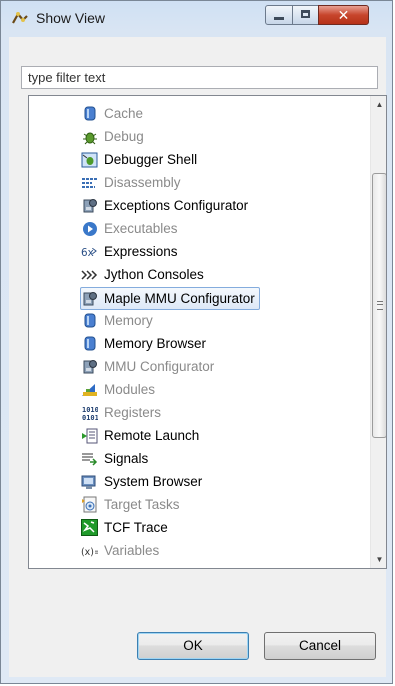 This screenshot has width=395, height=686. I want to click on view-item-disassembly: Disassembly, so click(131, 182).